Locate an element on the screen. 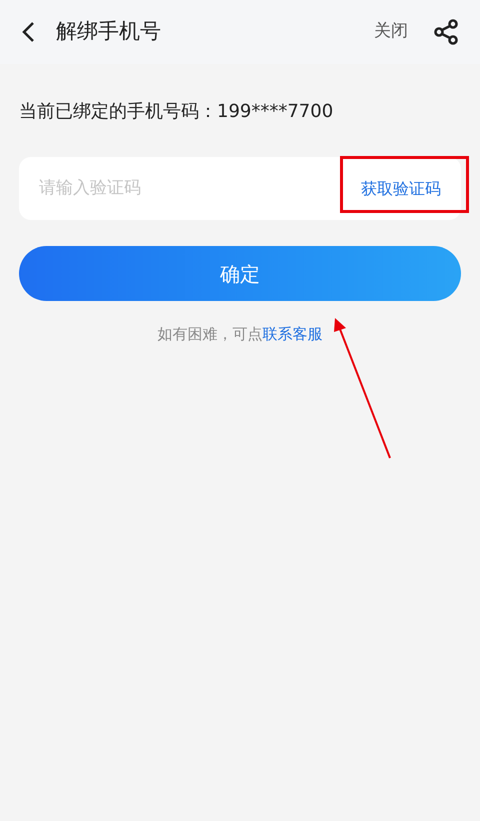  get-code-button: 获取验证码 is located at coordinates (401, 188).